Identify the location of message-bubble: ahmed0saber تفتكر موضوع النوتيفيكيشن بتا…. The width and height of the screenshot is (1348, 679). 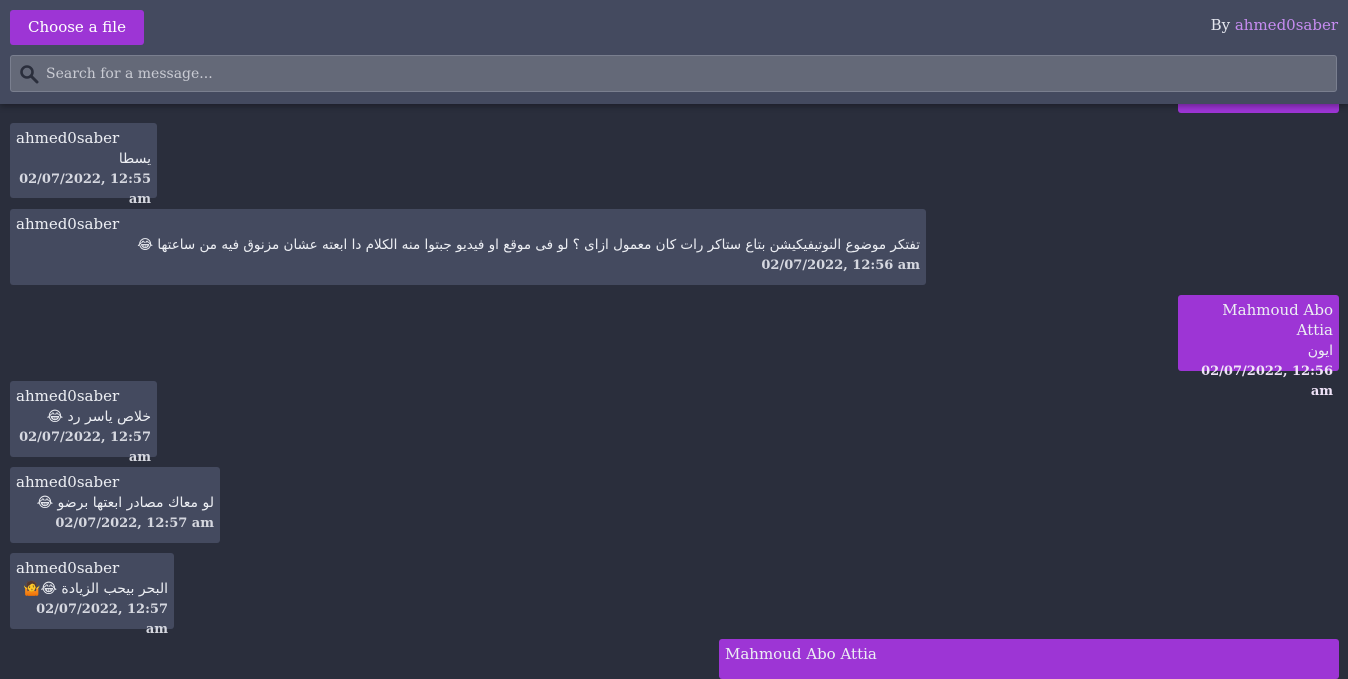
(468, 247).